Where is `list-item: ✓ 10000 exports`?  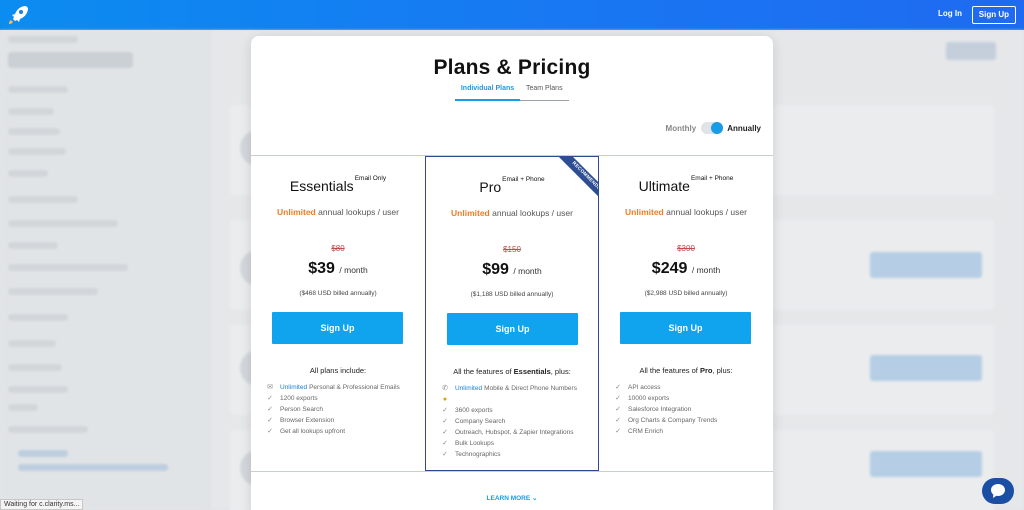
list-item: ✓ 10000 exports is located at coordinates (693, 398).